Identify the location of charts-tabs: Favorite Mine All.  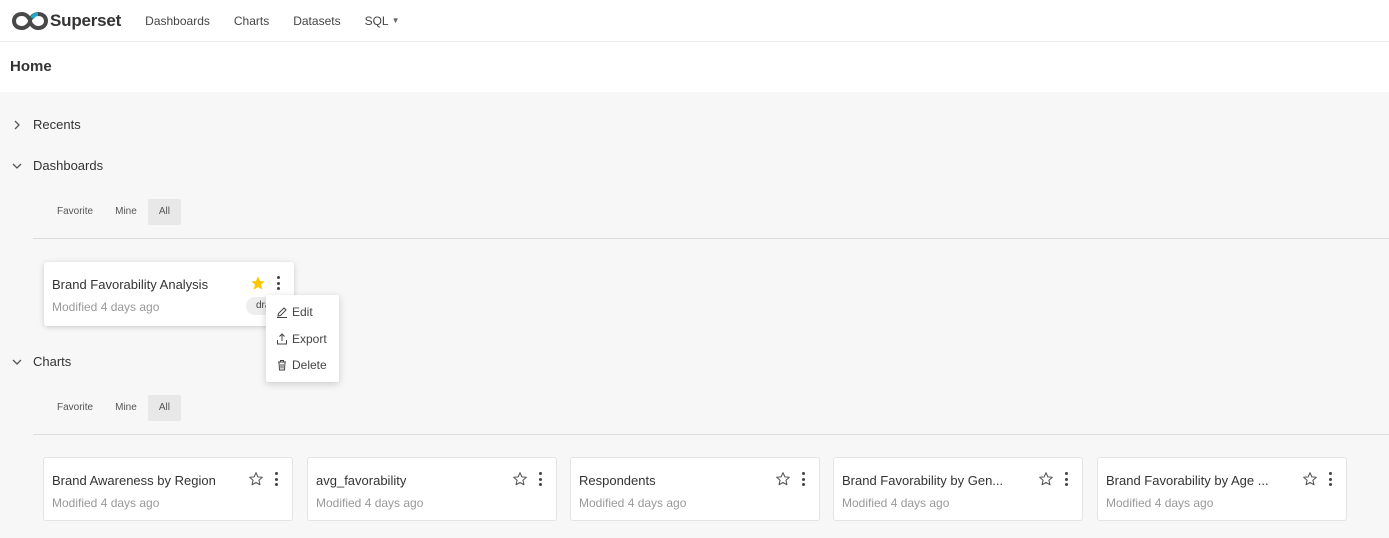
(113, 408).